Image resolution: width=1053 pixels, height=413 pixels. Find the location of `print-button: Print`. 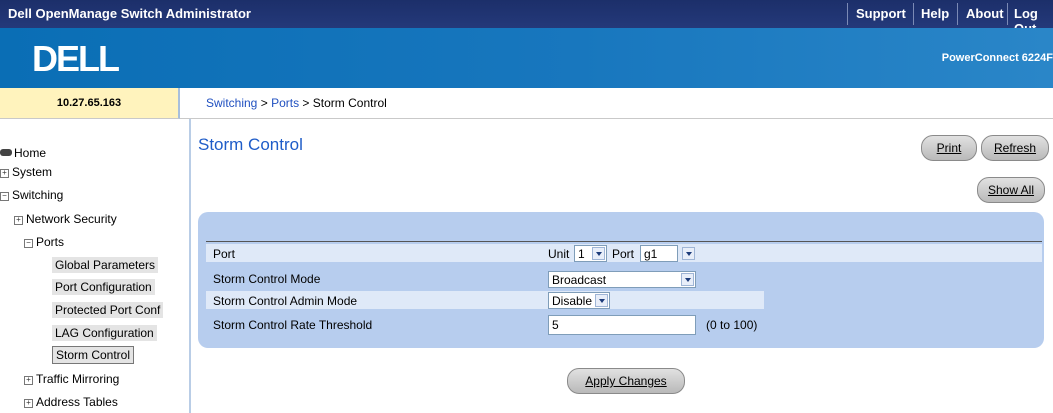

print-button: Print is located at coordinates (949, 148).